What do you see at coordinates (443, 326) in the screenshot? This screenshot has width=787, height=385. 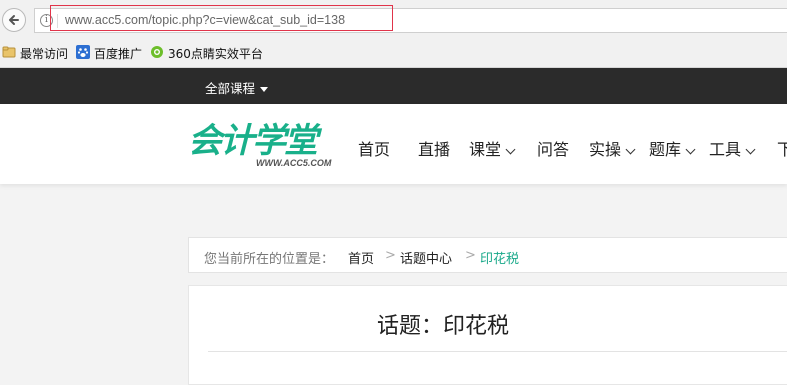 I see `page-title: 话题：印花税` at bounding box center [443, 326].